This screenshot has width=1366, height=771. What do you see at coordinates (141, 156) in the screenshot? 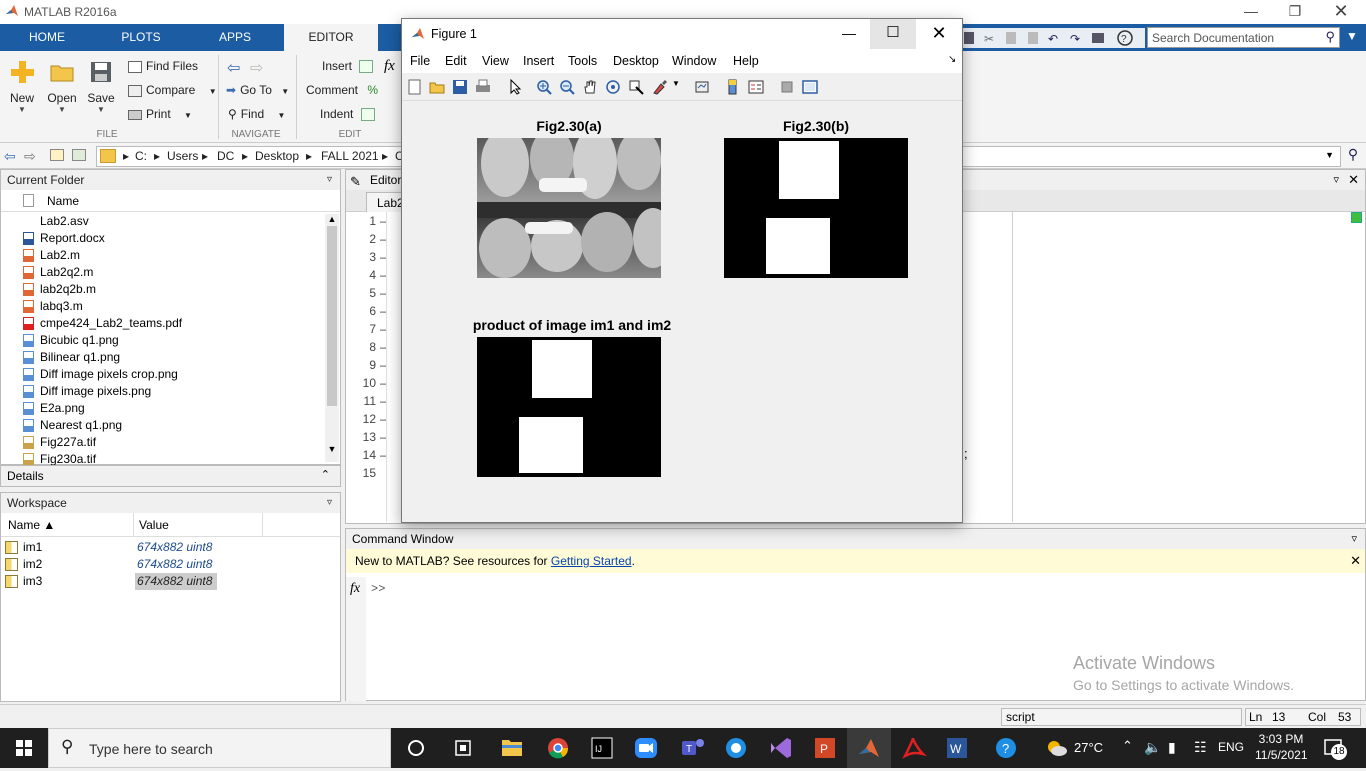
I see `crumb-drive: C:` at bounding box center [141, 156].